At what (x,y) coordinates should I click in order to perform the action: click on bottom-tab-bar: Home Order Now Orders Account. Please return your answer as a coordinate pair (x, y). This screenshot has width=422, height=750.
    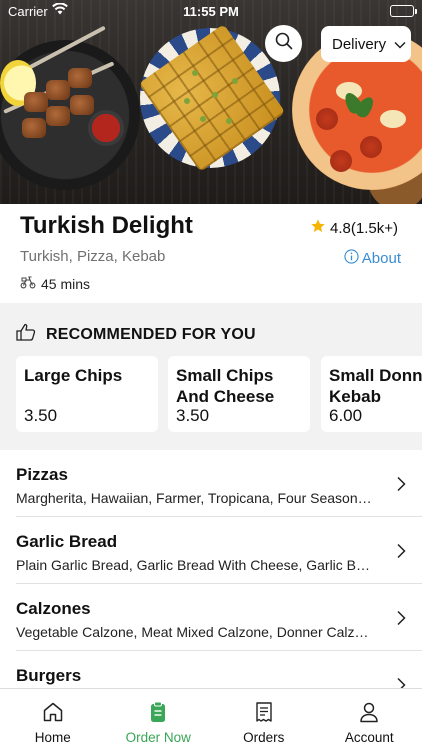
    Looking at the image, I should click on (211, 719).